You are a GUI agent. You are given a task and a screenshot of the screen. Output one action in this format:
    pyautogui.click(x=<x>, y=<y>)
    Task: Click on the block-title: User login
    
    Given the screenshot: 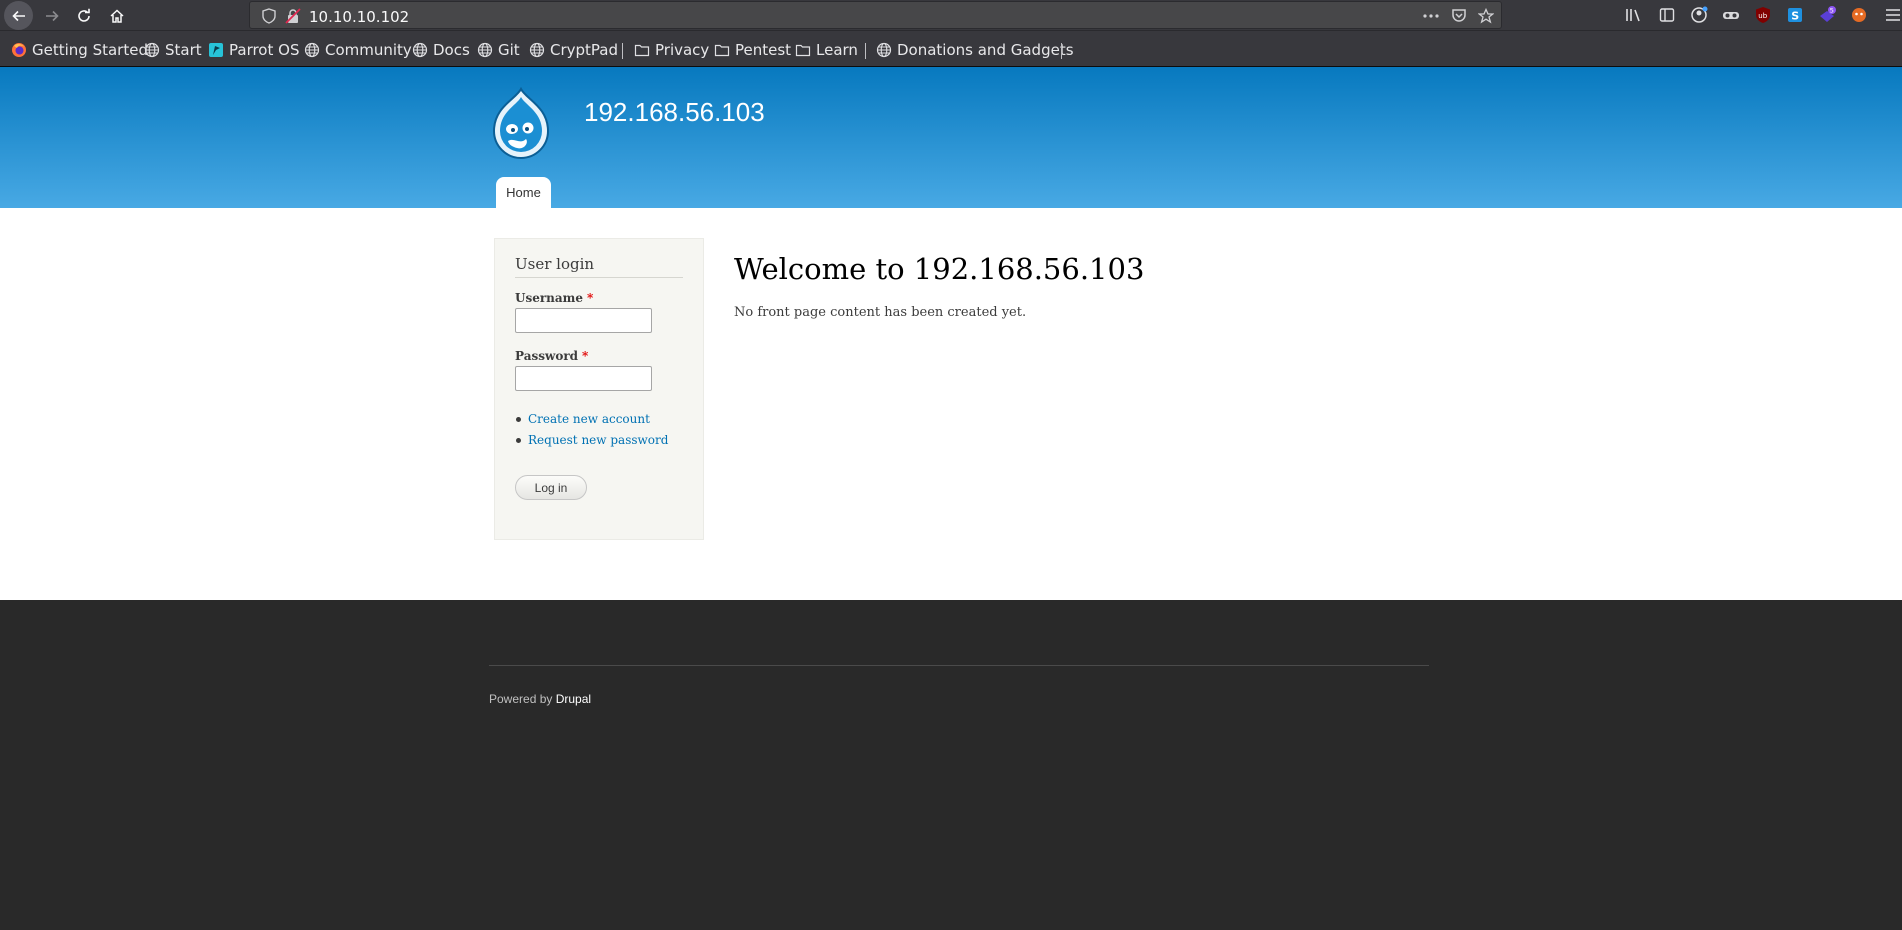 What is the action you would take?
    pyautogui.click(x=555, y=264)
    